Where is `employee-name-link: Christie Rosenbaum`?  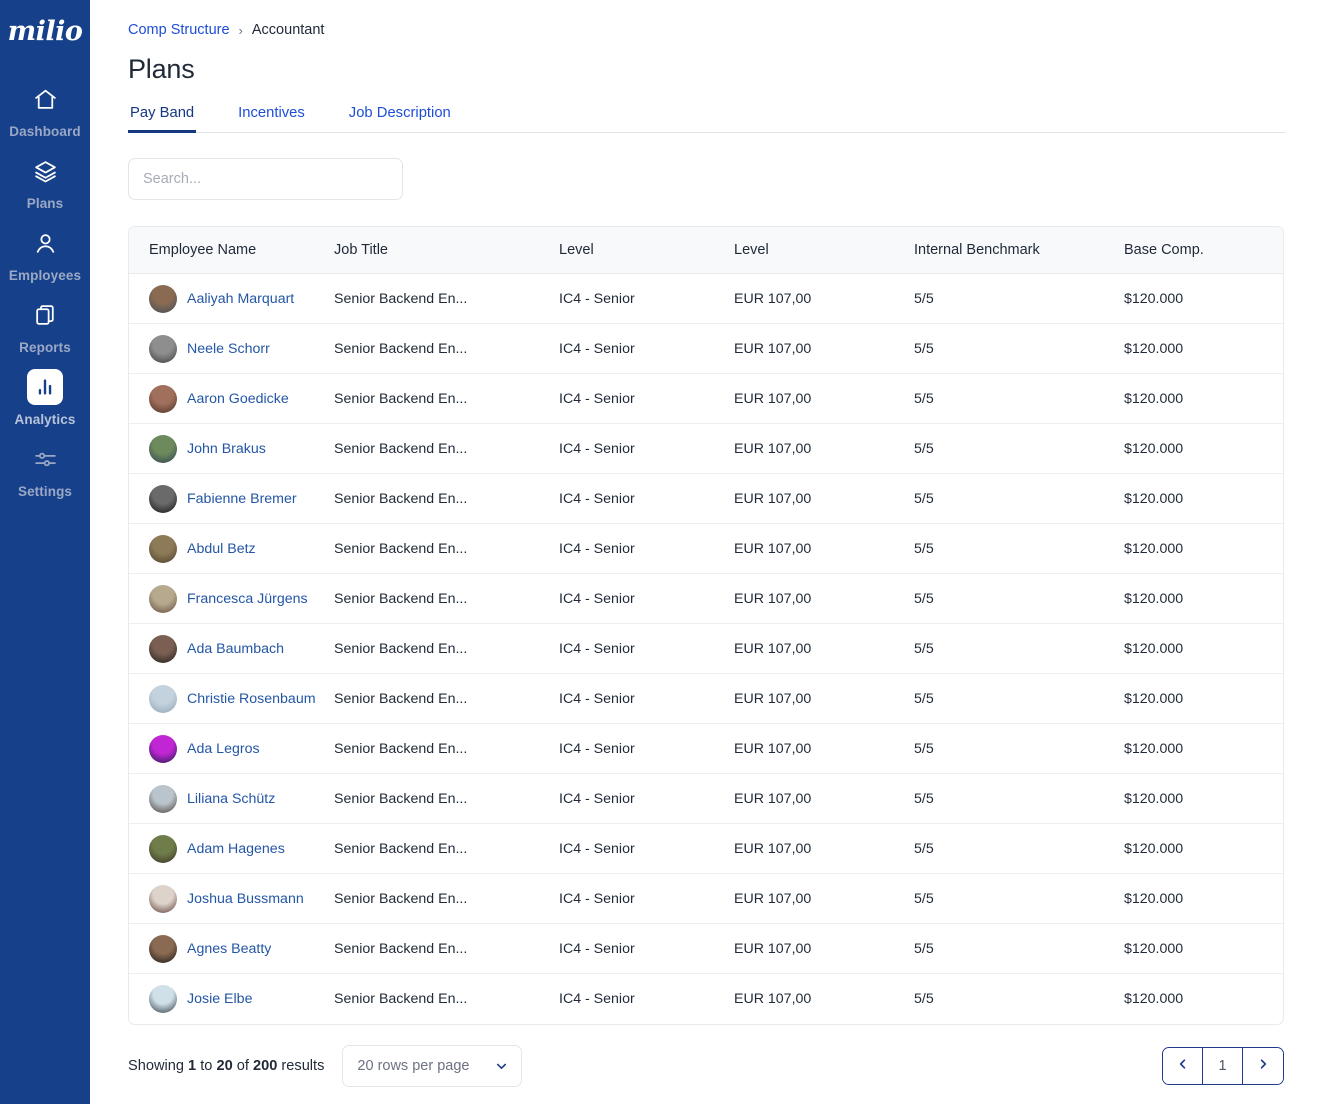
employee-name-link: Christie Rosenbaum is located at coordinates (251, 699).